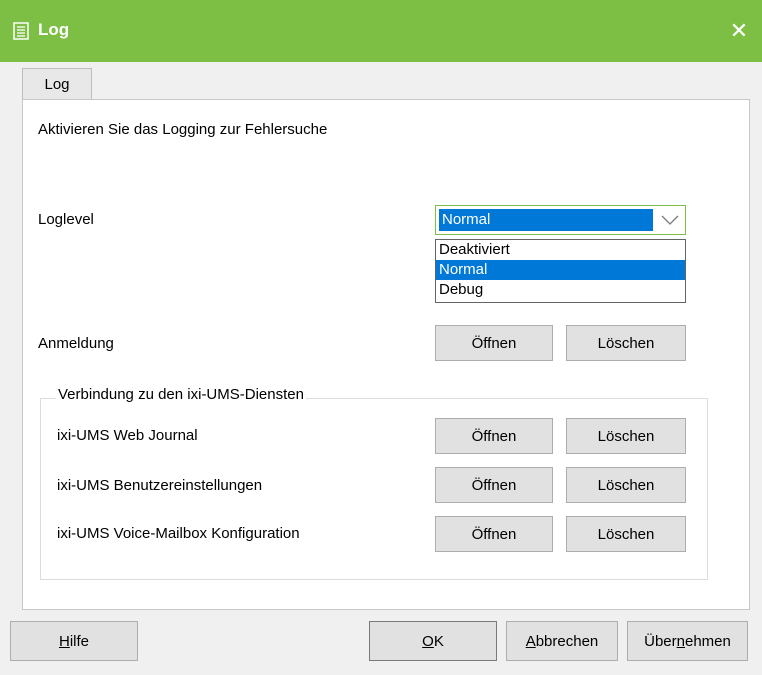 This screenshot has height=675, width=762. I want to click on close-button: ✕, so click(739, 31).